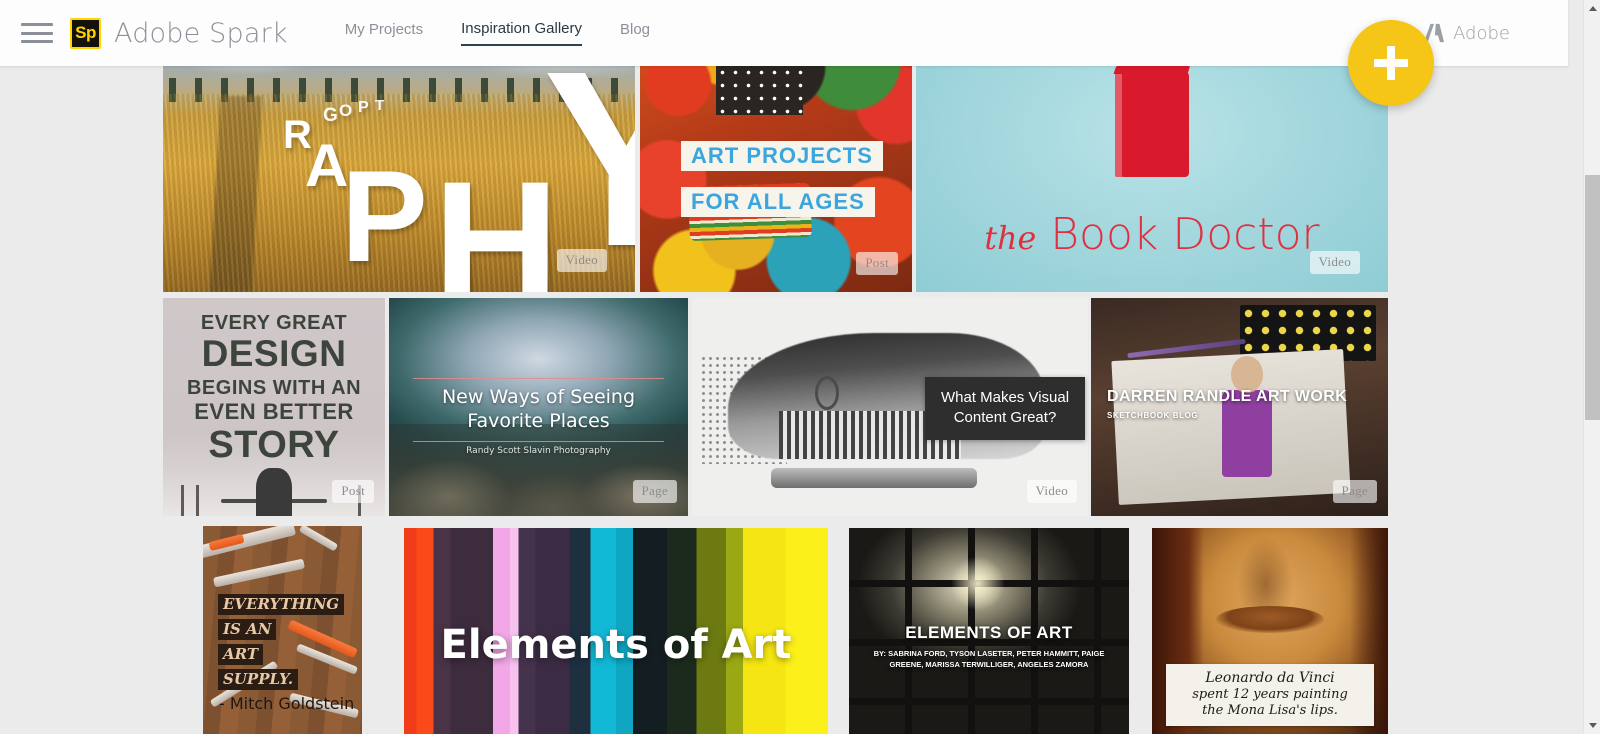 This screenshot has height=734, width=1600. I want to click on scroll-up-button, so click(1592, 8).